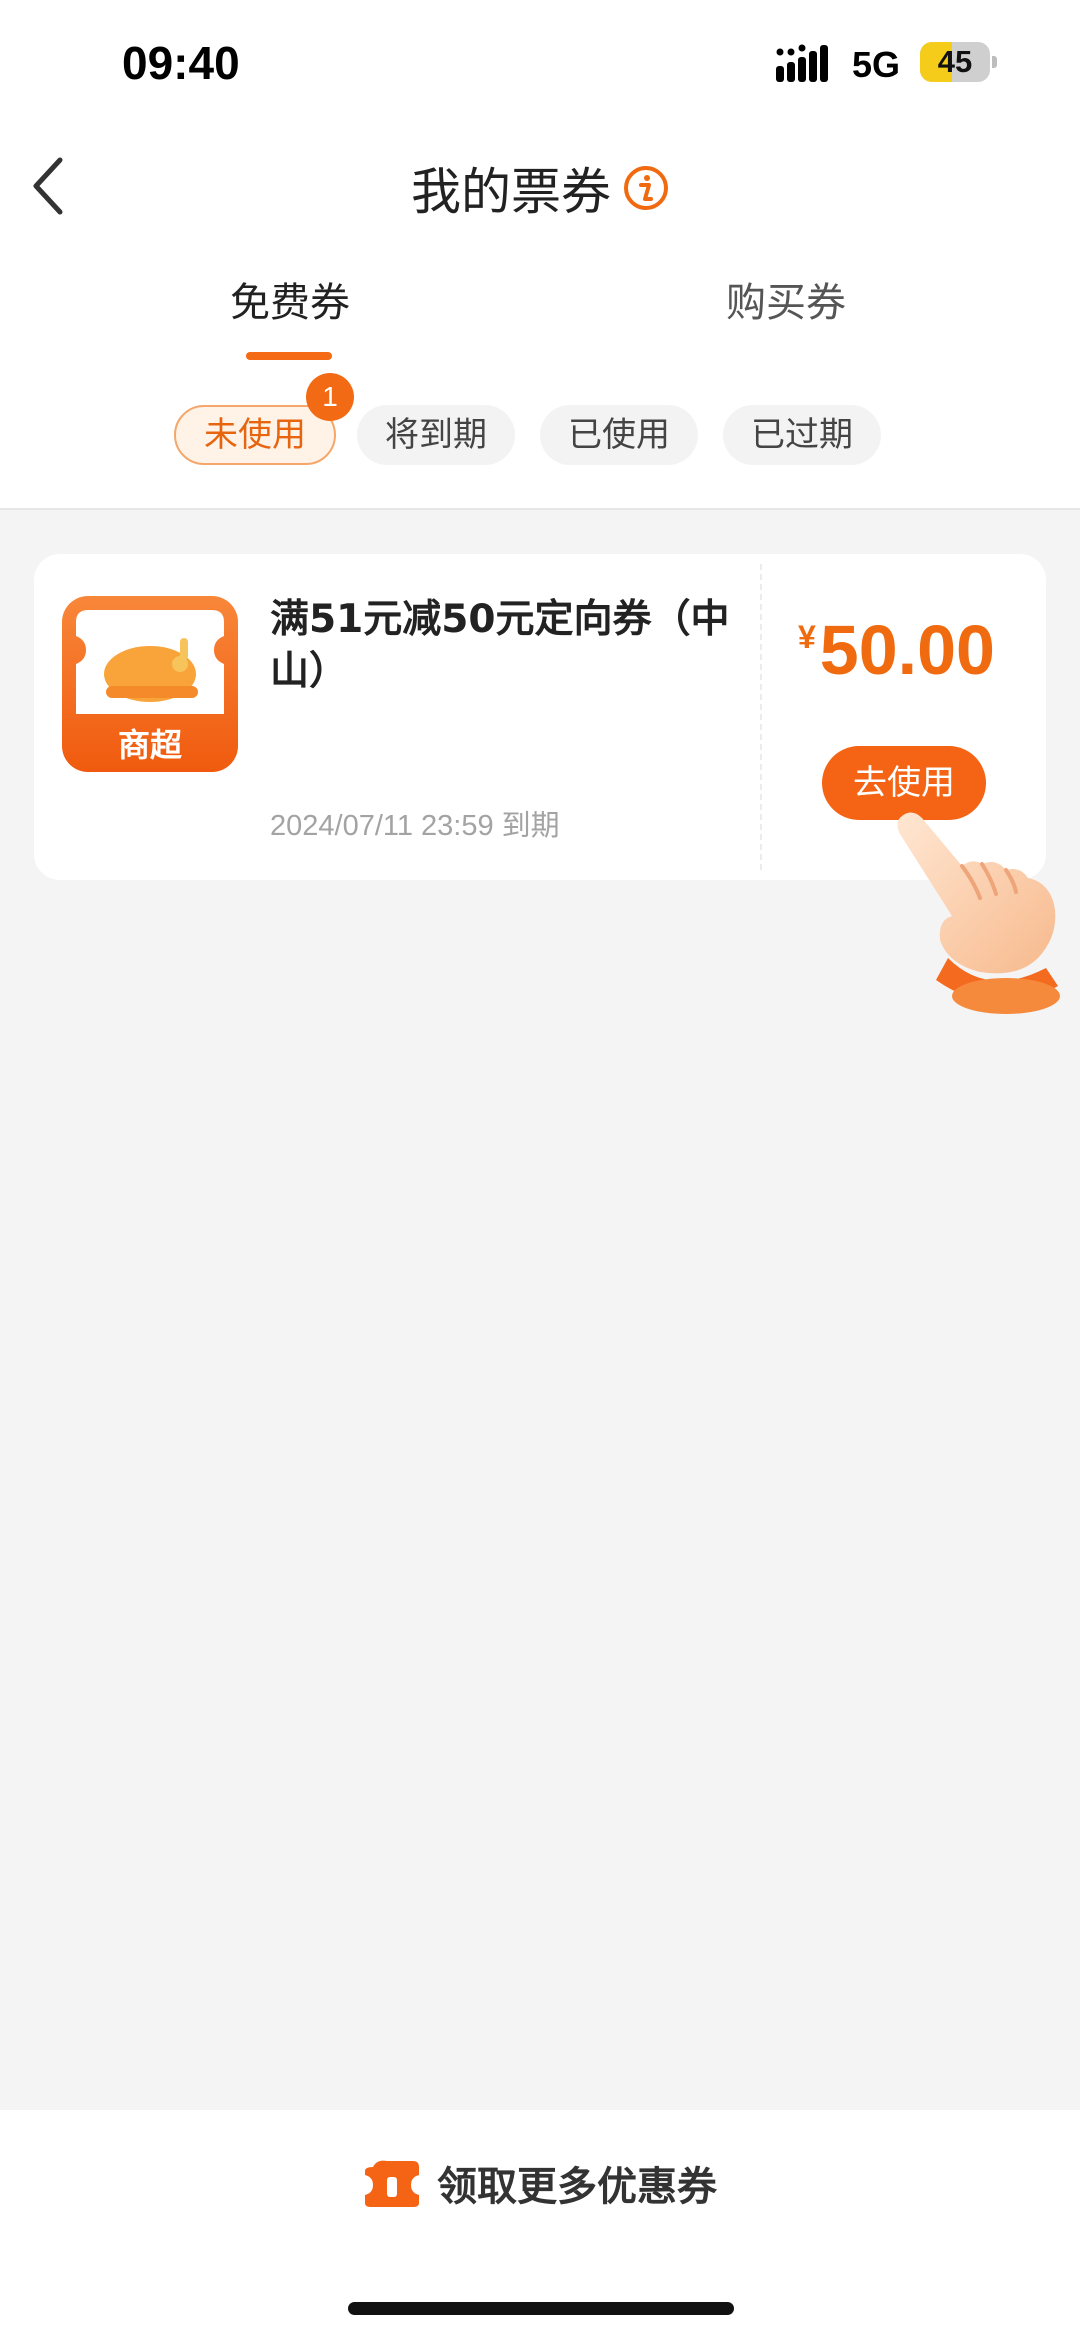 The image size is (1080, 2337). What do you see at coordinates (907, 650) in the screenshot?
I see `amount-value: 50.00` at bounding box center [907, 650].